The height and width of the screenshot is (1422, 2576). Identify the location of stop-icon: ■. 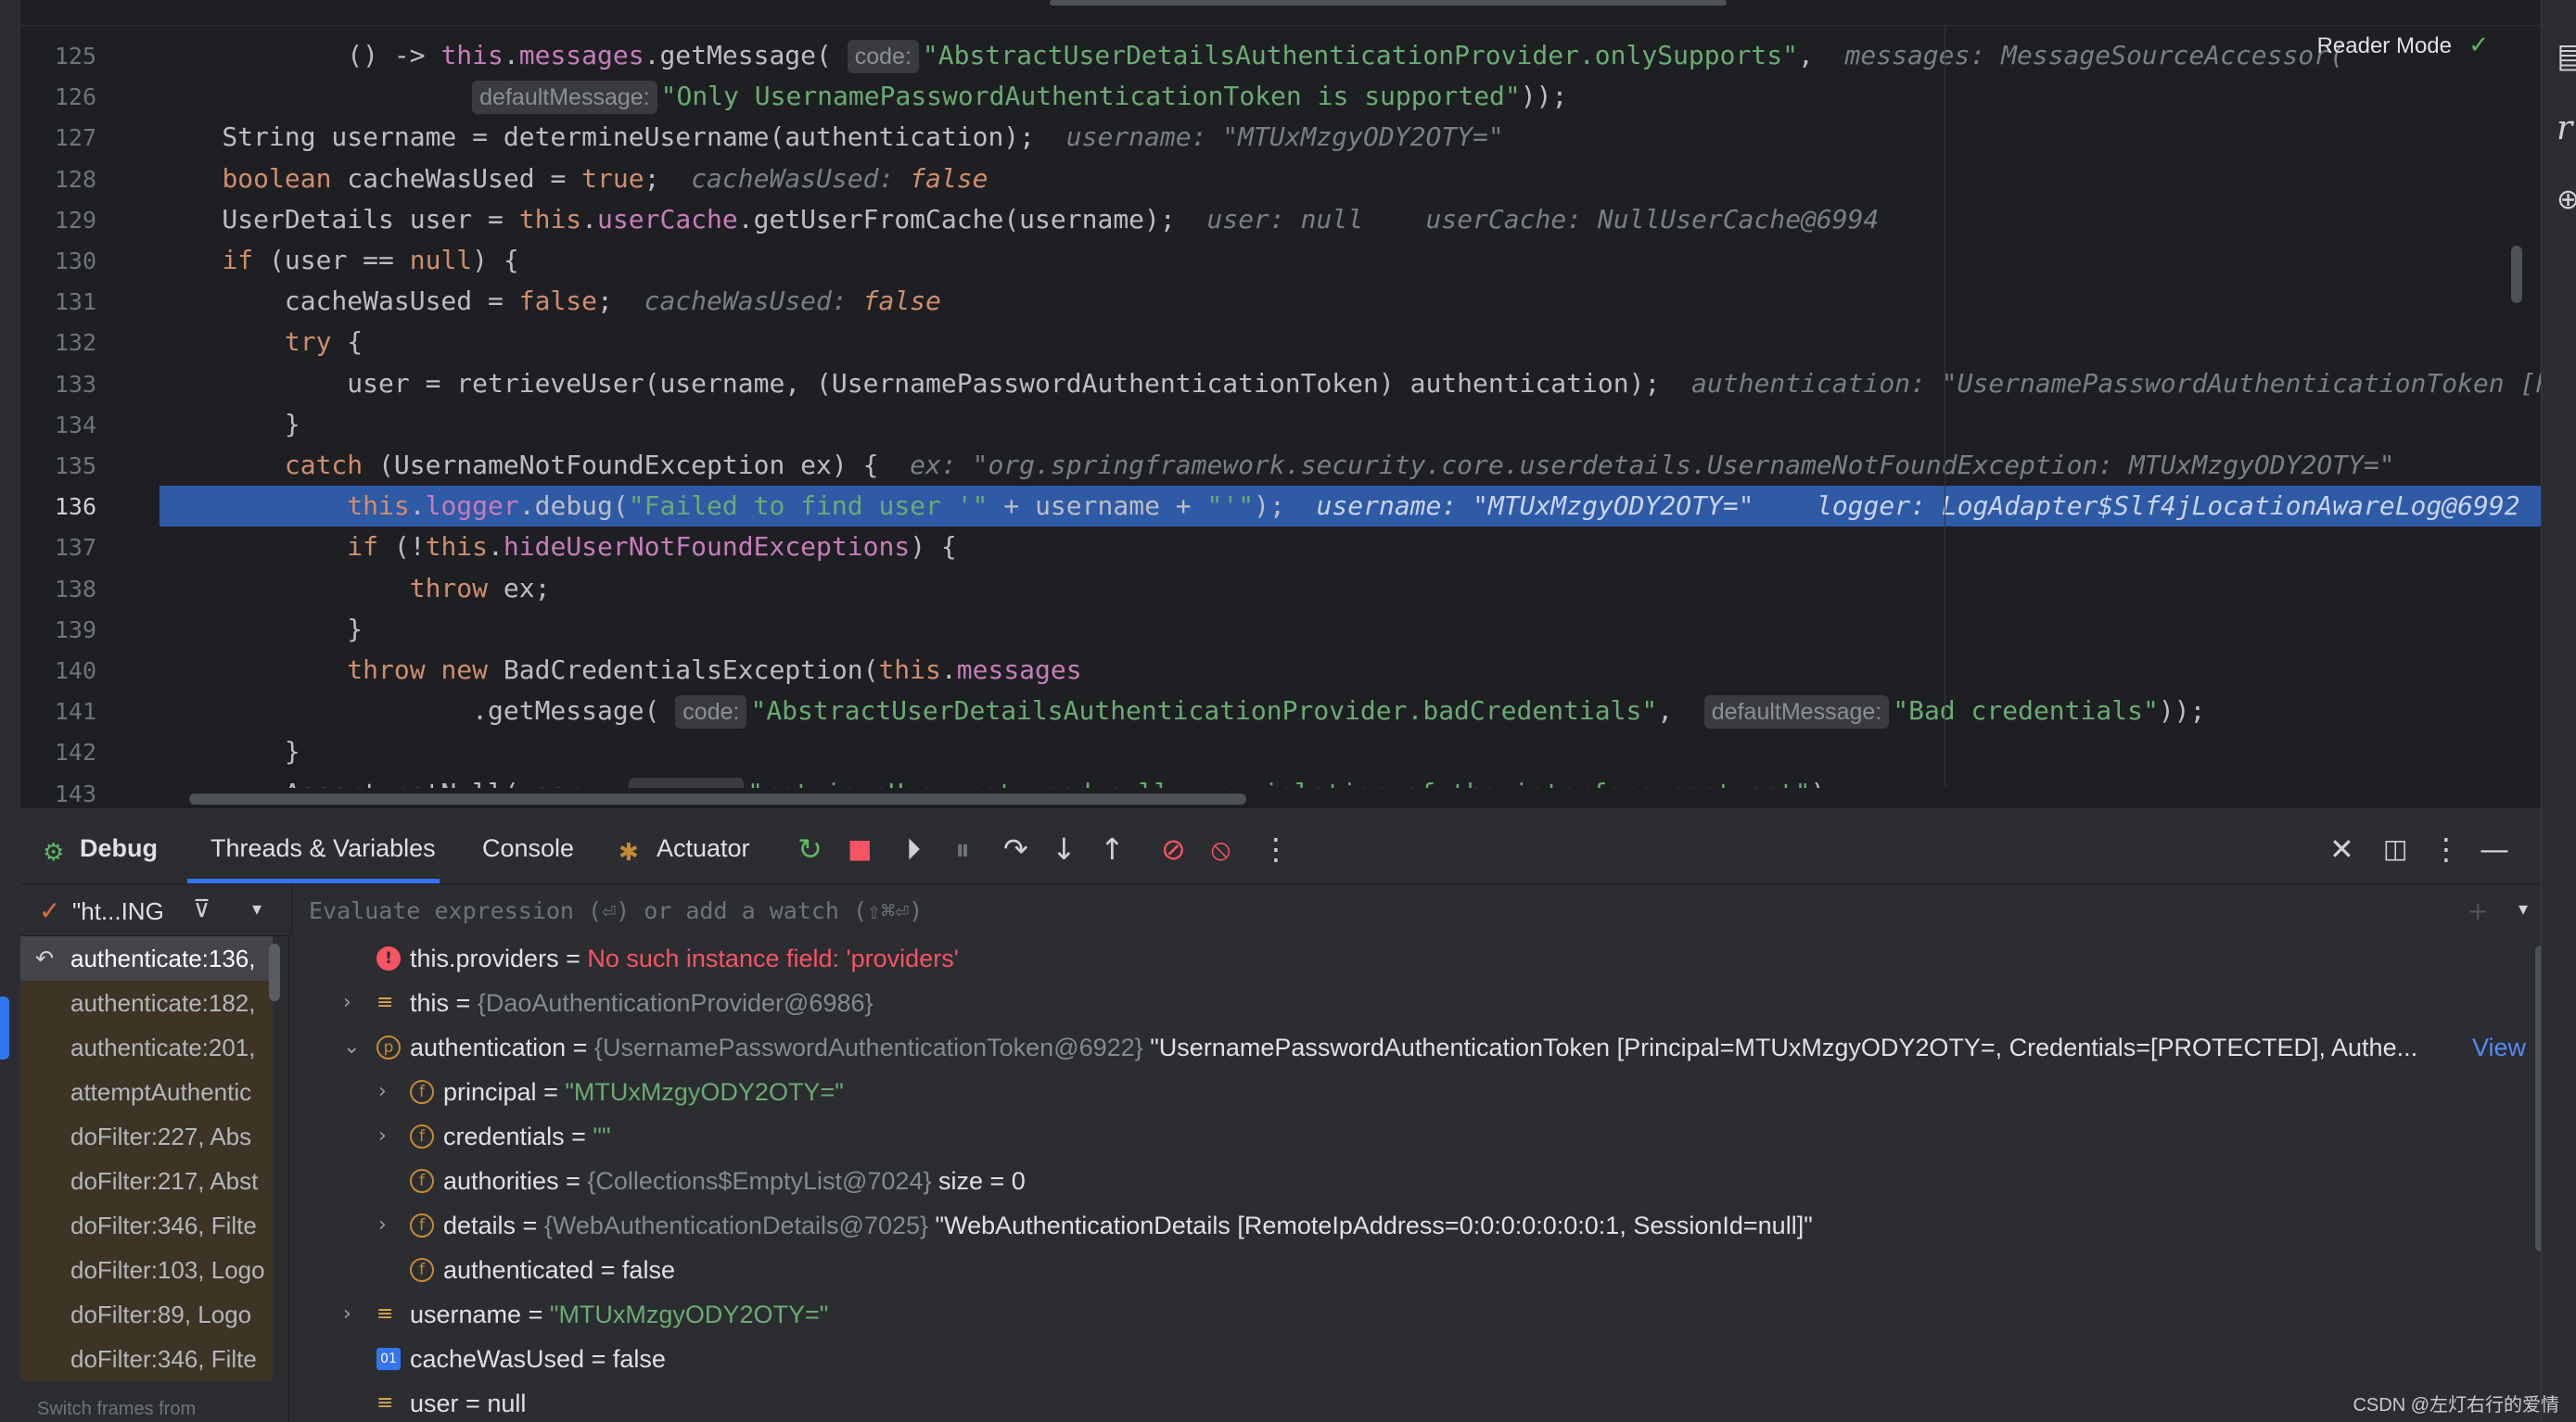
(860, 849).